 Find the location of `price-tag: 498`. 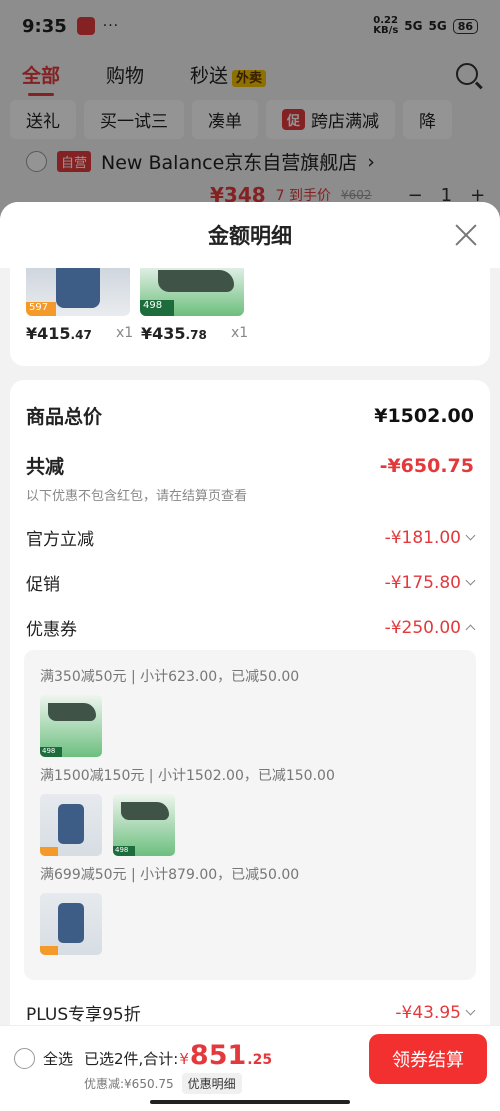

price-tag: 498 is located at coordinates (157, 308).